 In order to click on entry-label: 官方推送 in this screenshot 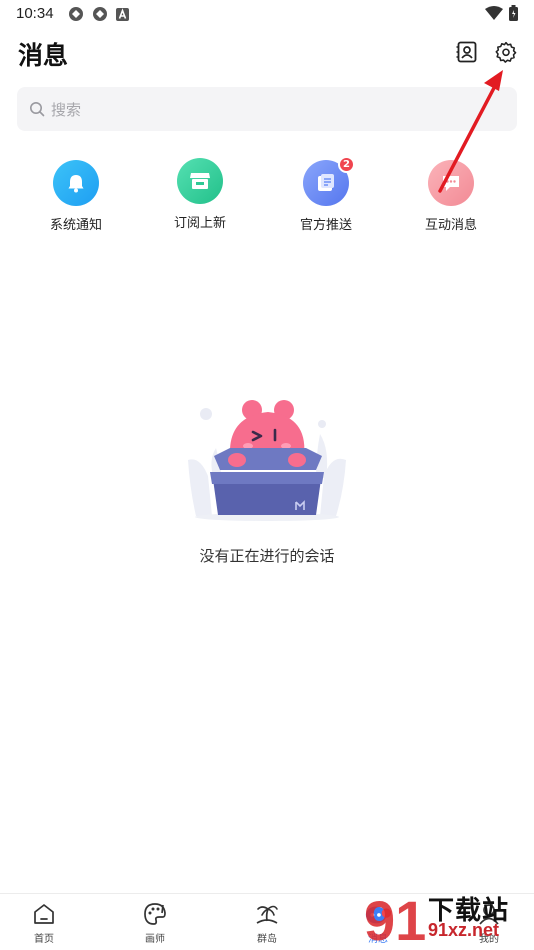, I will do `click(325, 225)`.